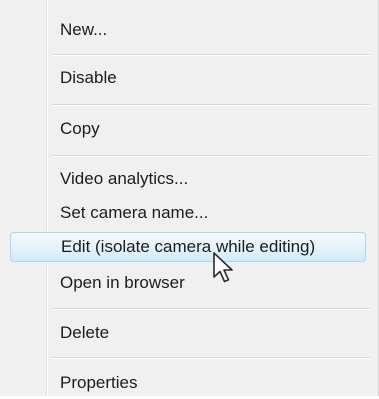  I want to click on menu-item-label: Disable, so click(88, 77).